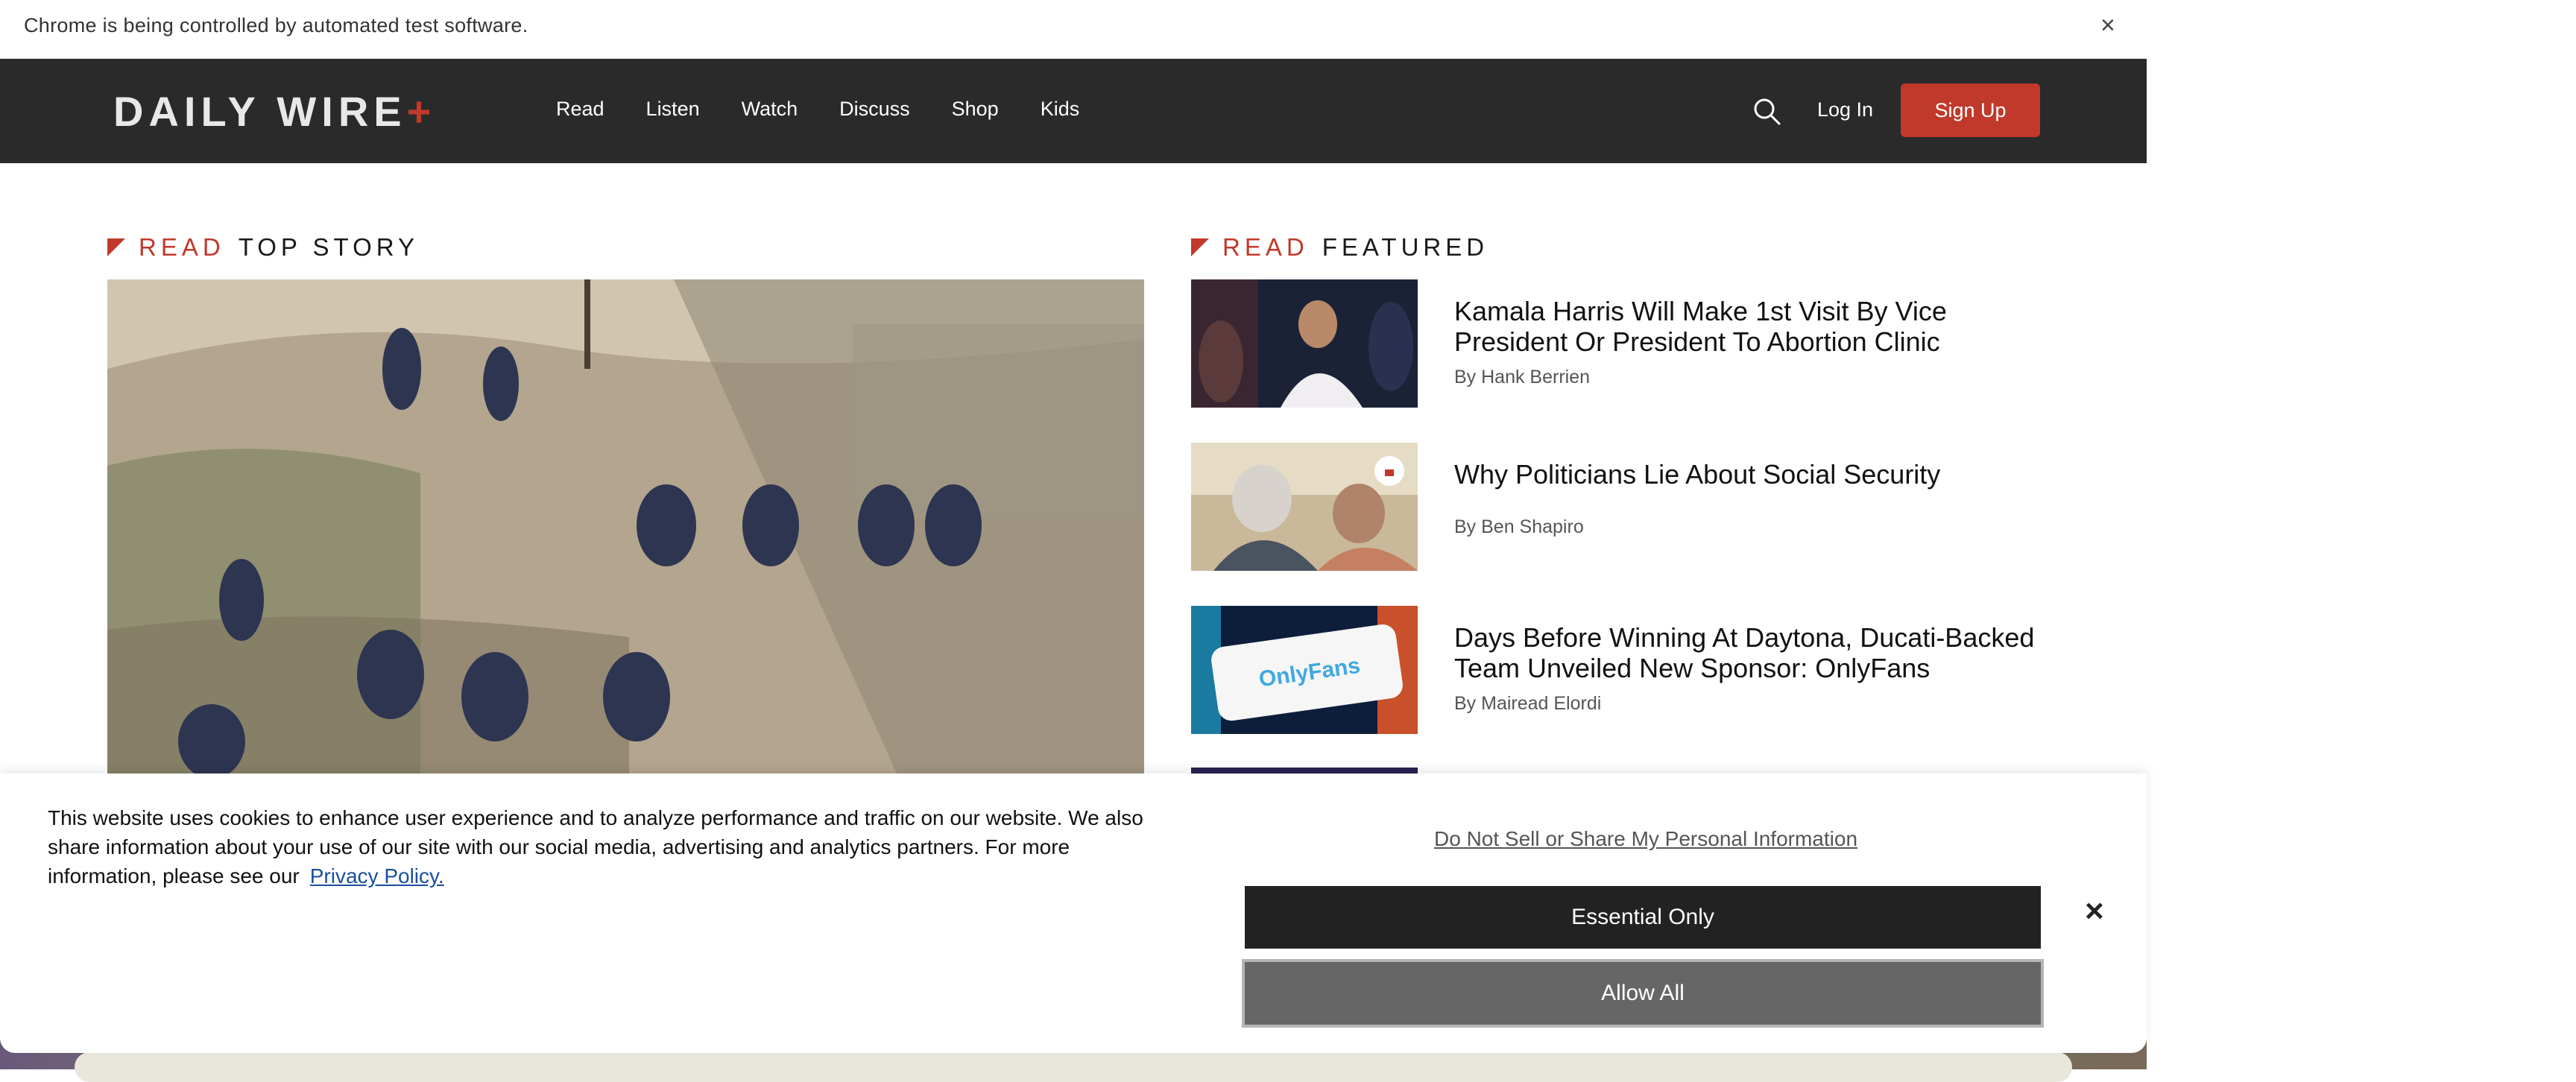 The height and width of the screenshot is (1082, 2576). I want to click on logo-plus: +, so click(422, 112).